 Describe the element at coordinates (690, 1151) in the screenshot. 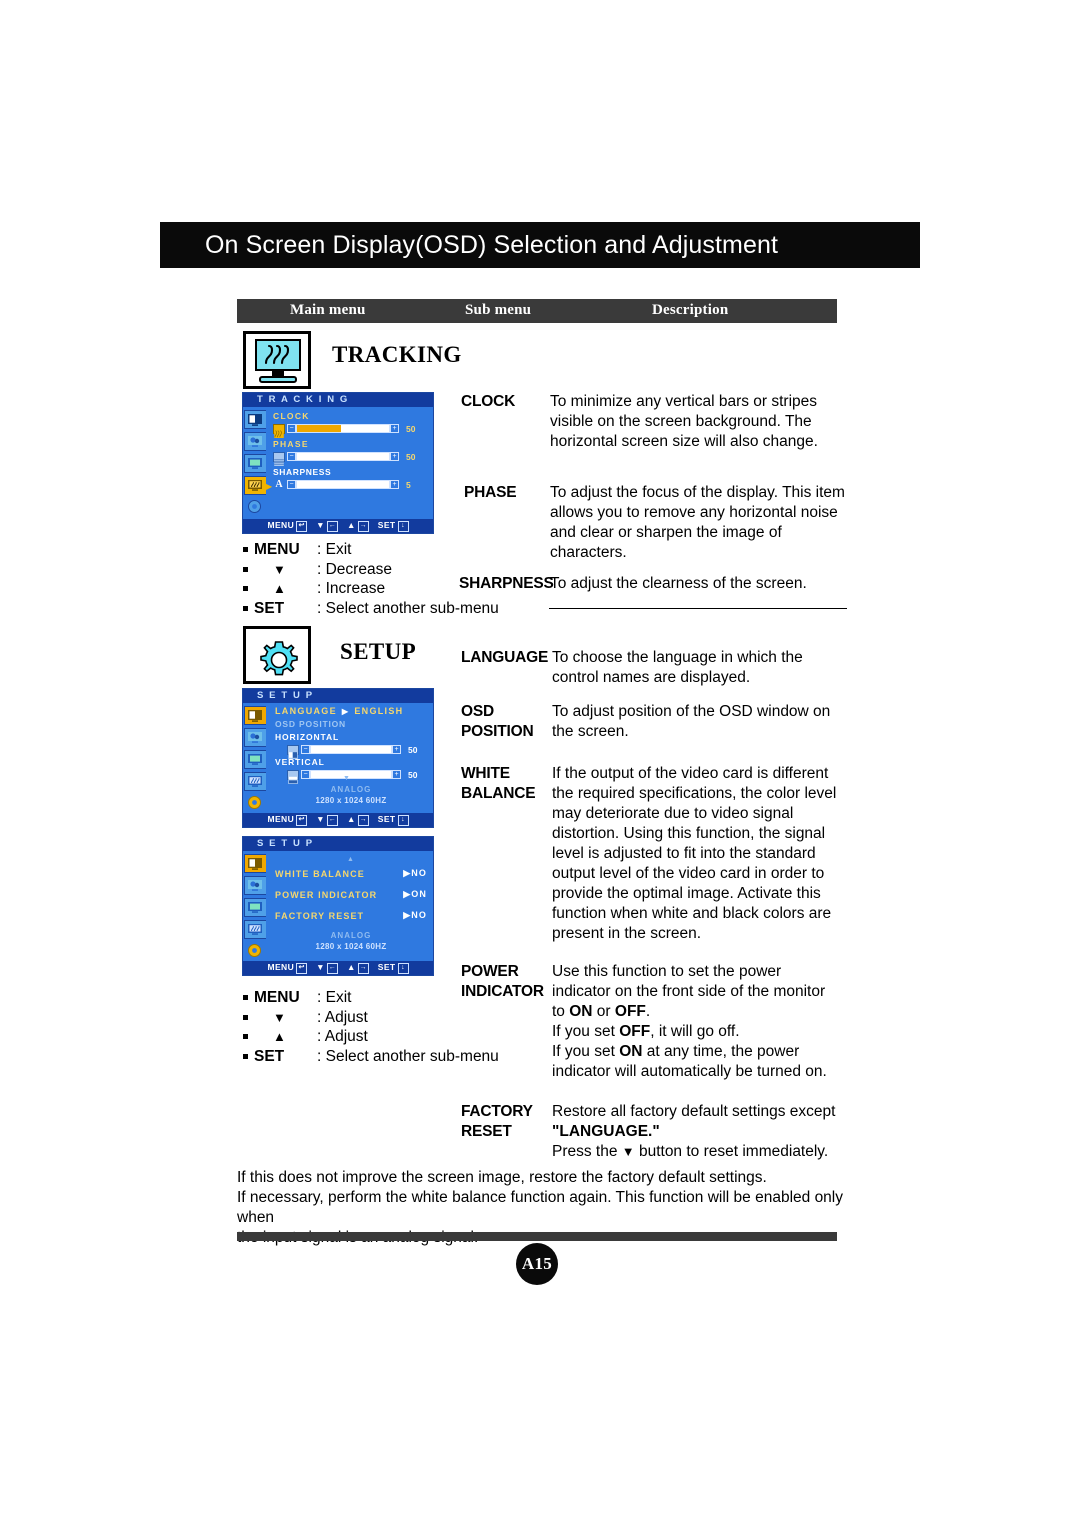

I see `desc-line: Press the ▼ button to reset immediately.` at that location.